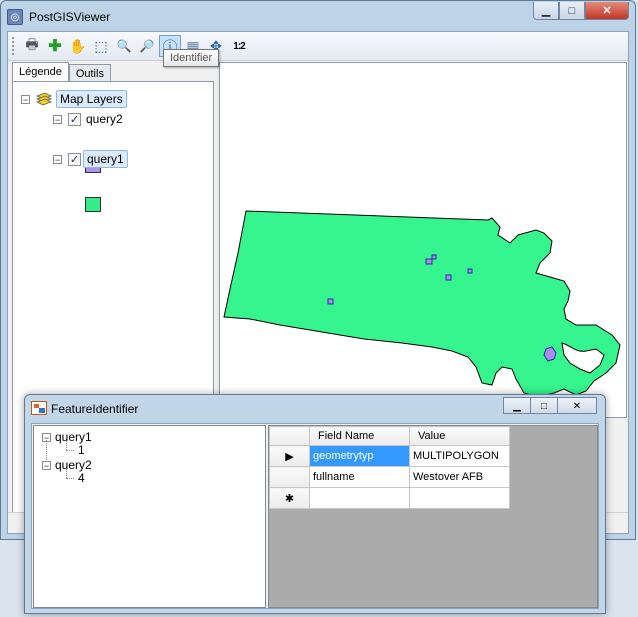 This screenshot has height=617, width=638. I want to click on tab-legende: Légende, so click(40, 72).